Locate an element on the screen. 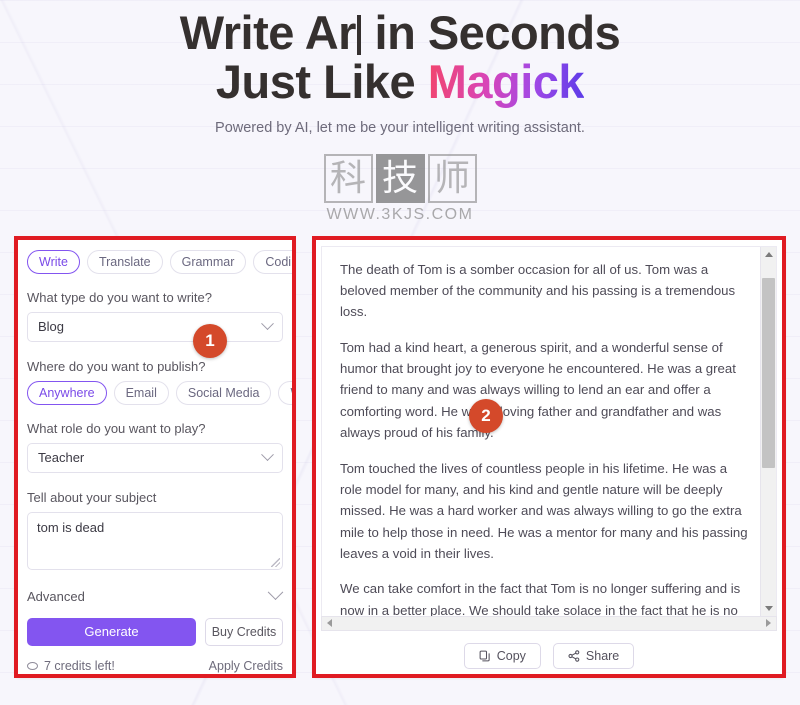 The image size is (800, 705). advanced-label: Advanced is located at coordinates (56, 596).